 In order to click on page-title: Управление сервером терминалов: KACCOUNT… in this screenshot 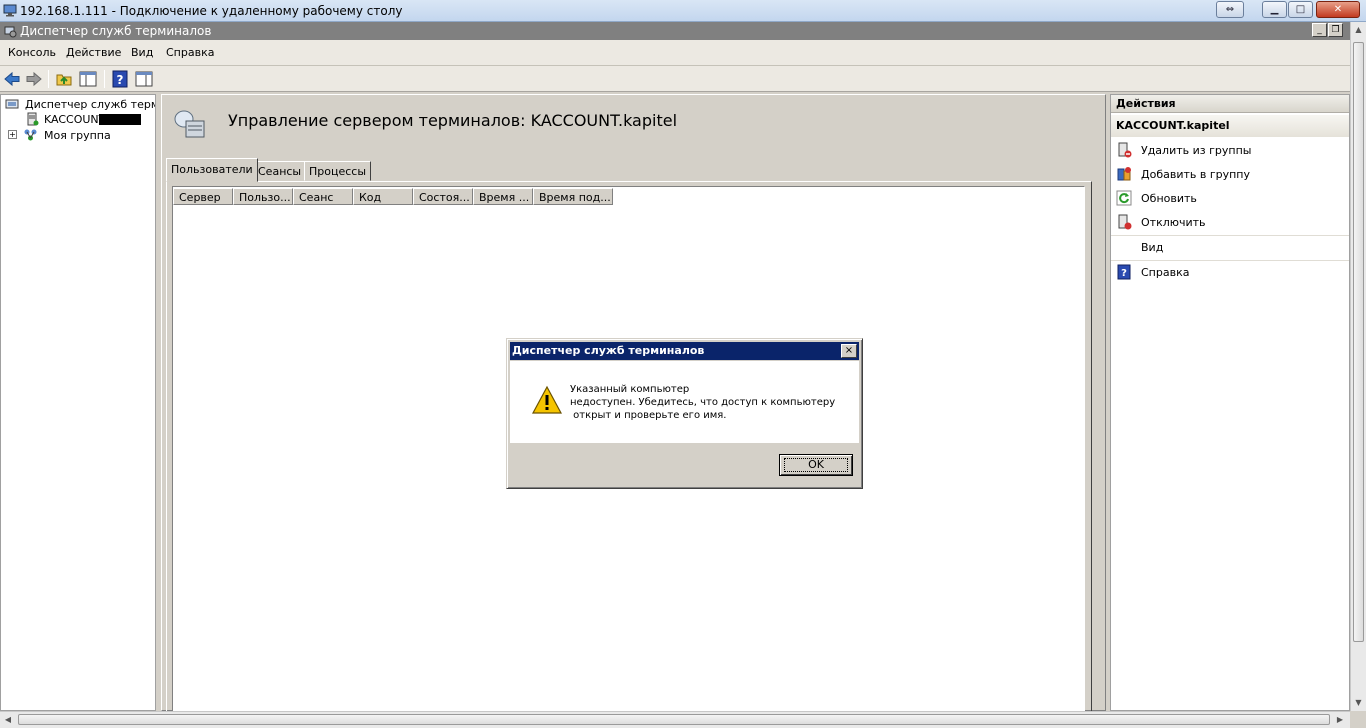, I will do `click(453, 120)`.